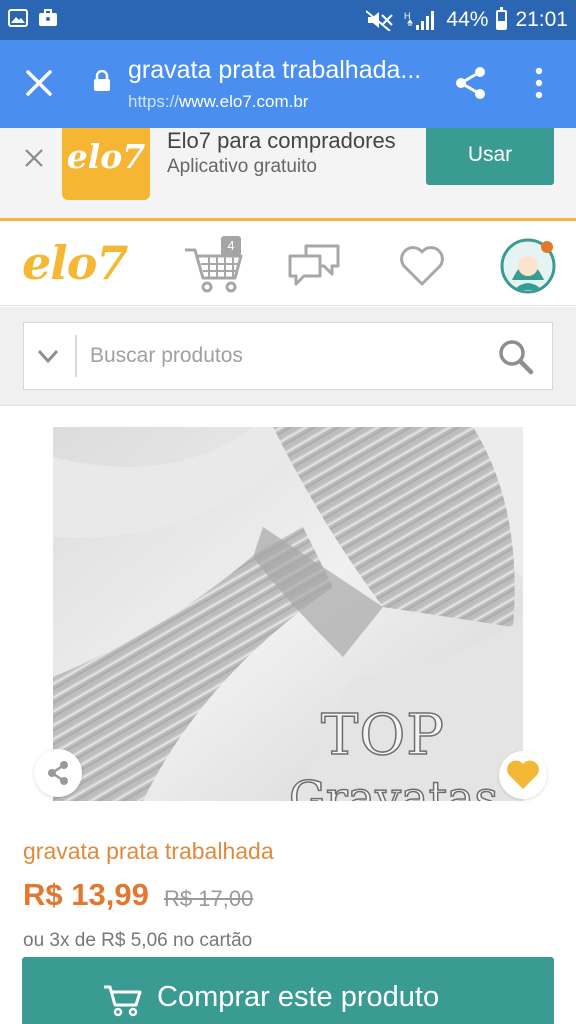 The image size is (576, 1024). Describe the element at coordinates (86, 894) in the screenshot. I see `product-price: R$ 13,99` at that location.